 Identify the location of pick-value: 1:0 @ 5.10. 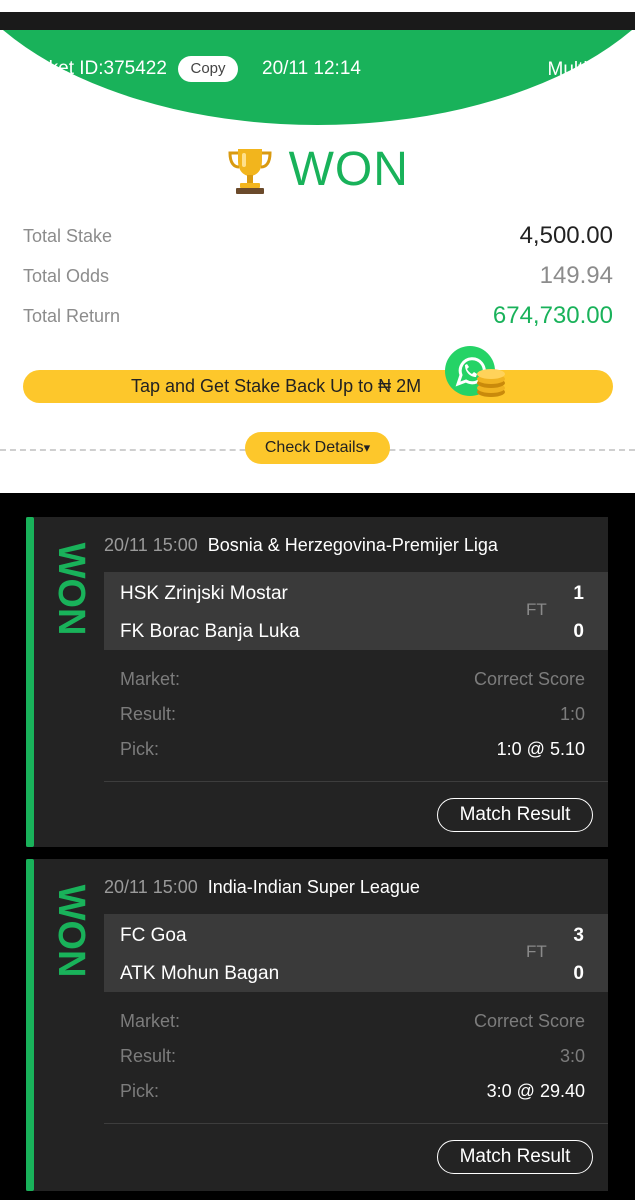
(540, 749).